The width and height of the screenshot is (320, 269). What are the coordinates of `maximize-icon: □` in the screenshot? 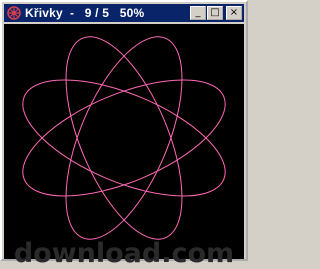 It's located at (215, 12).